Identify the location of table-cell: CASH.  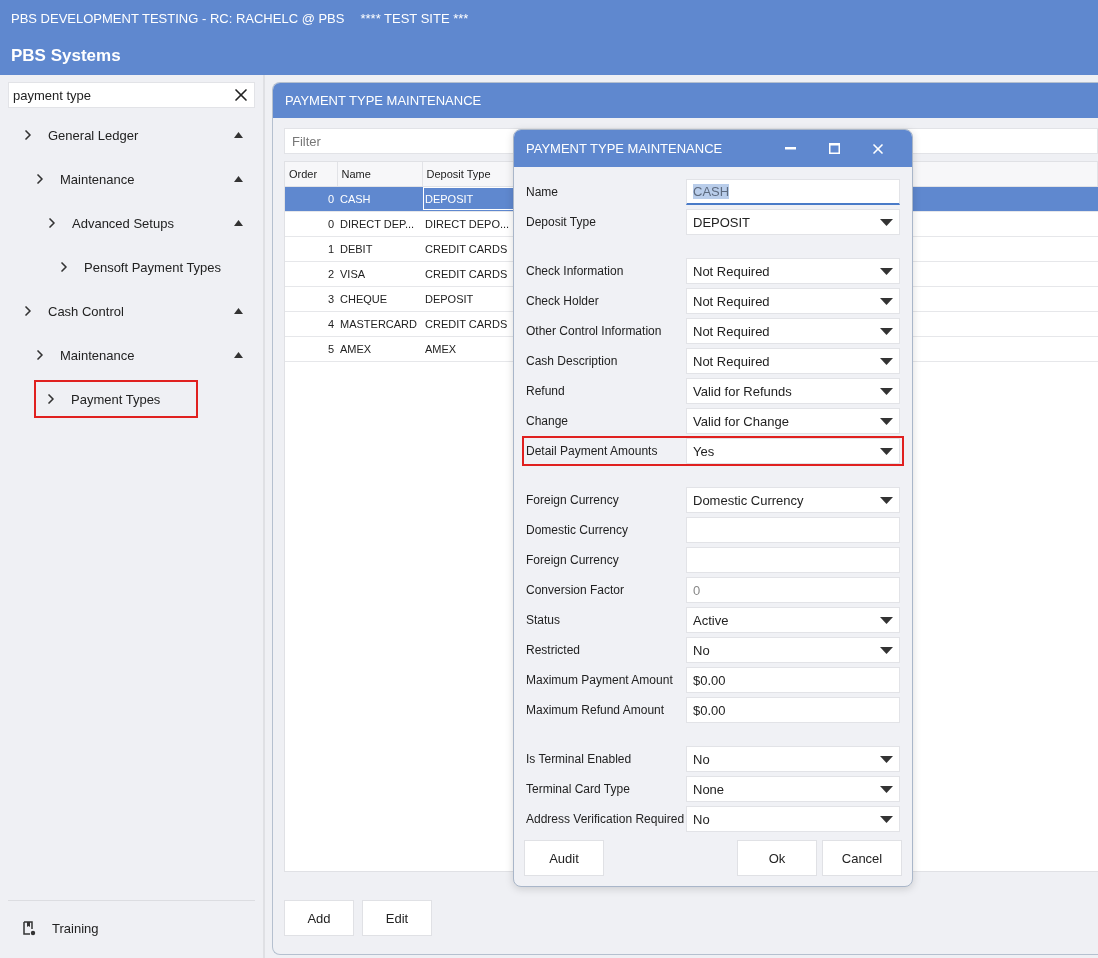
(379, 198).